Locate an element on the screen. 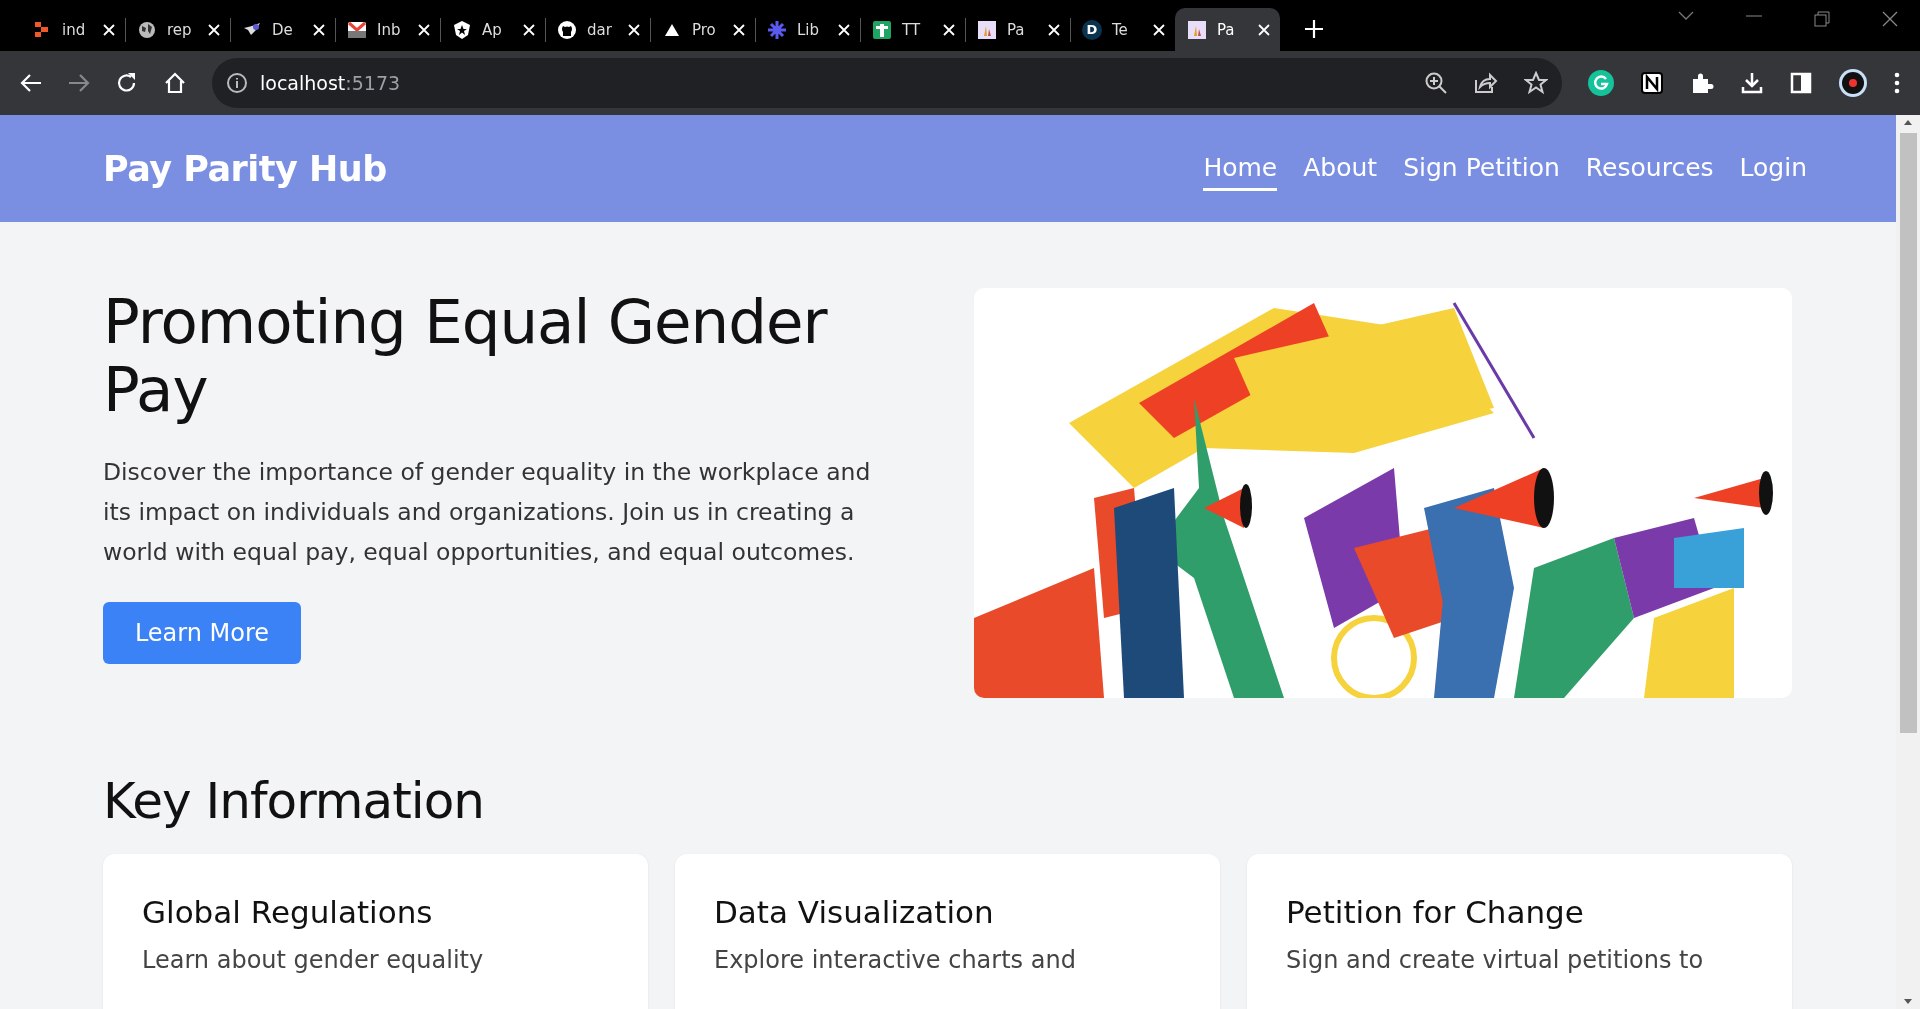 The image size is (1920, 1009). browser-tab: D Te is located at coordinates (1122, 29).